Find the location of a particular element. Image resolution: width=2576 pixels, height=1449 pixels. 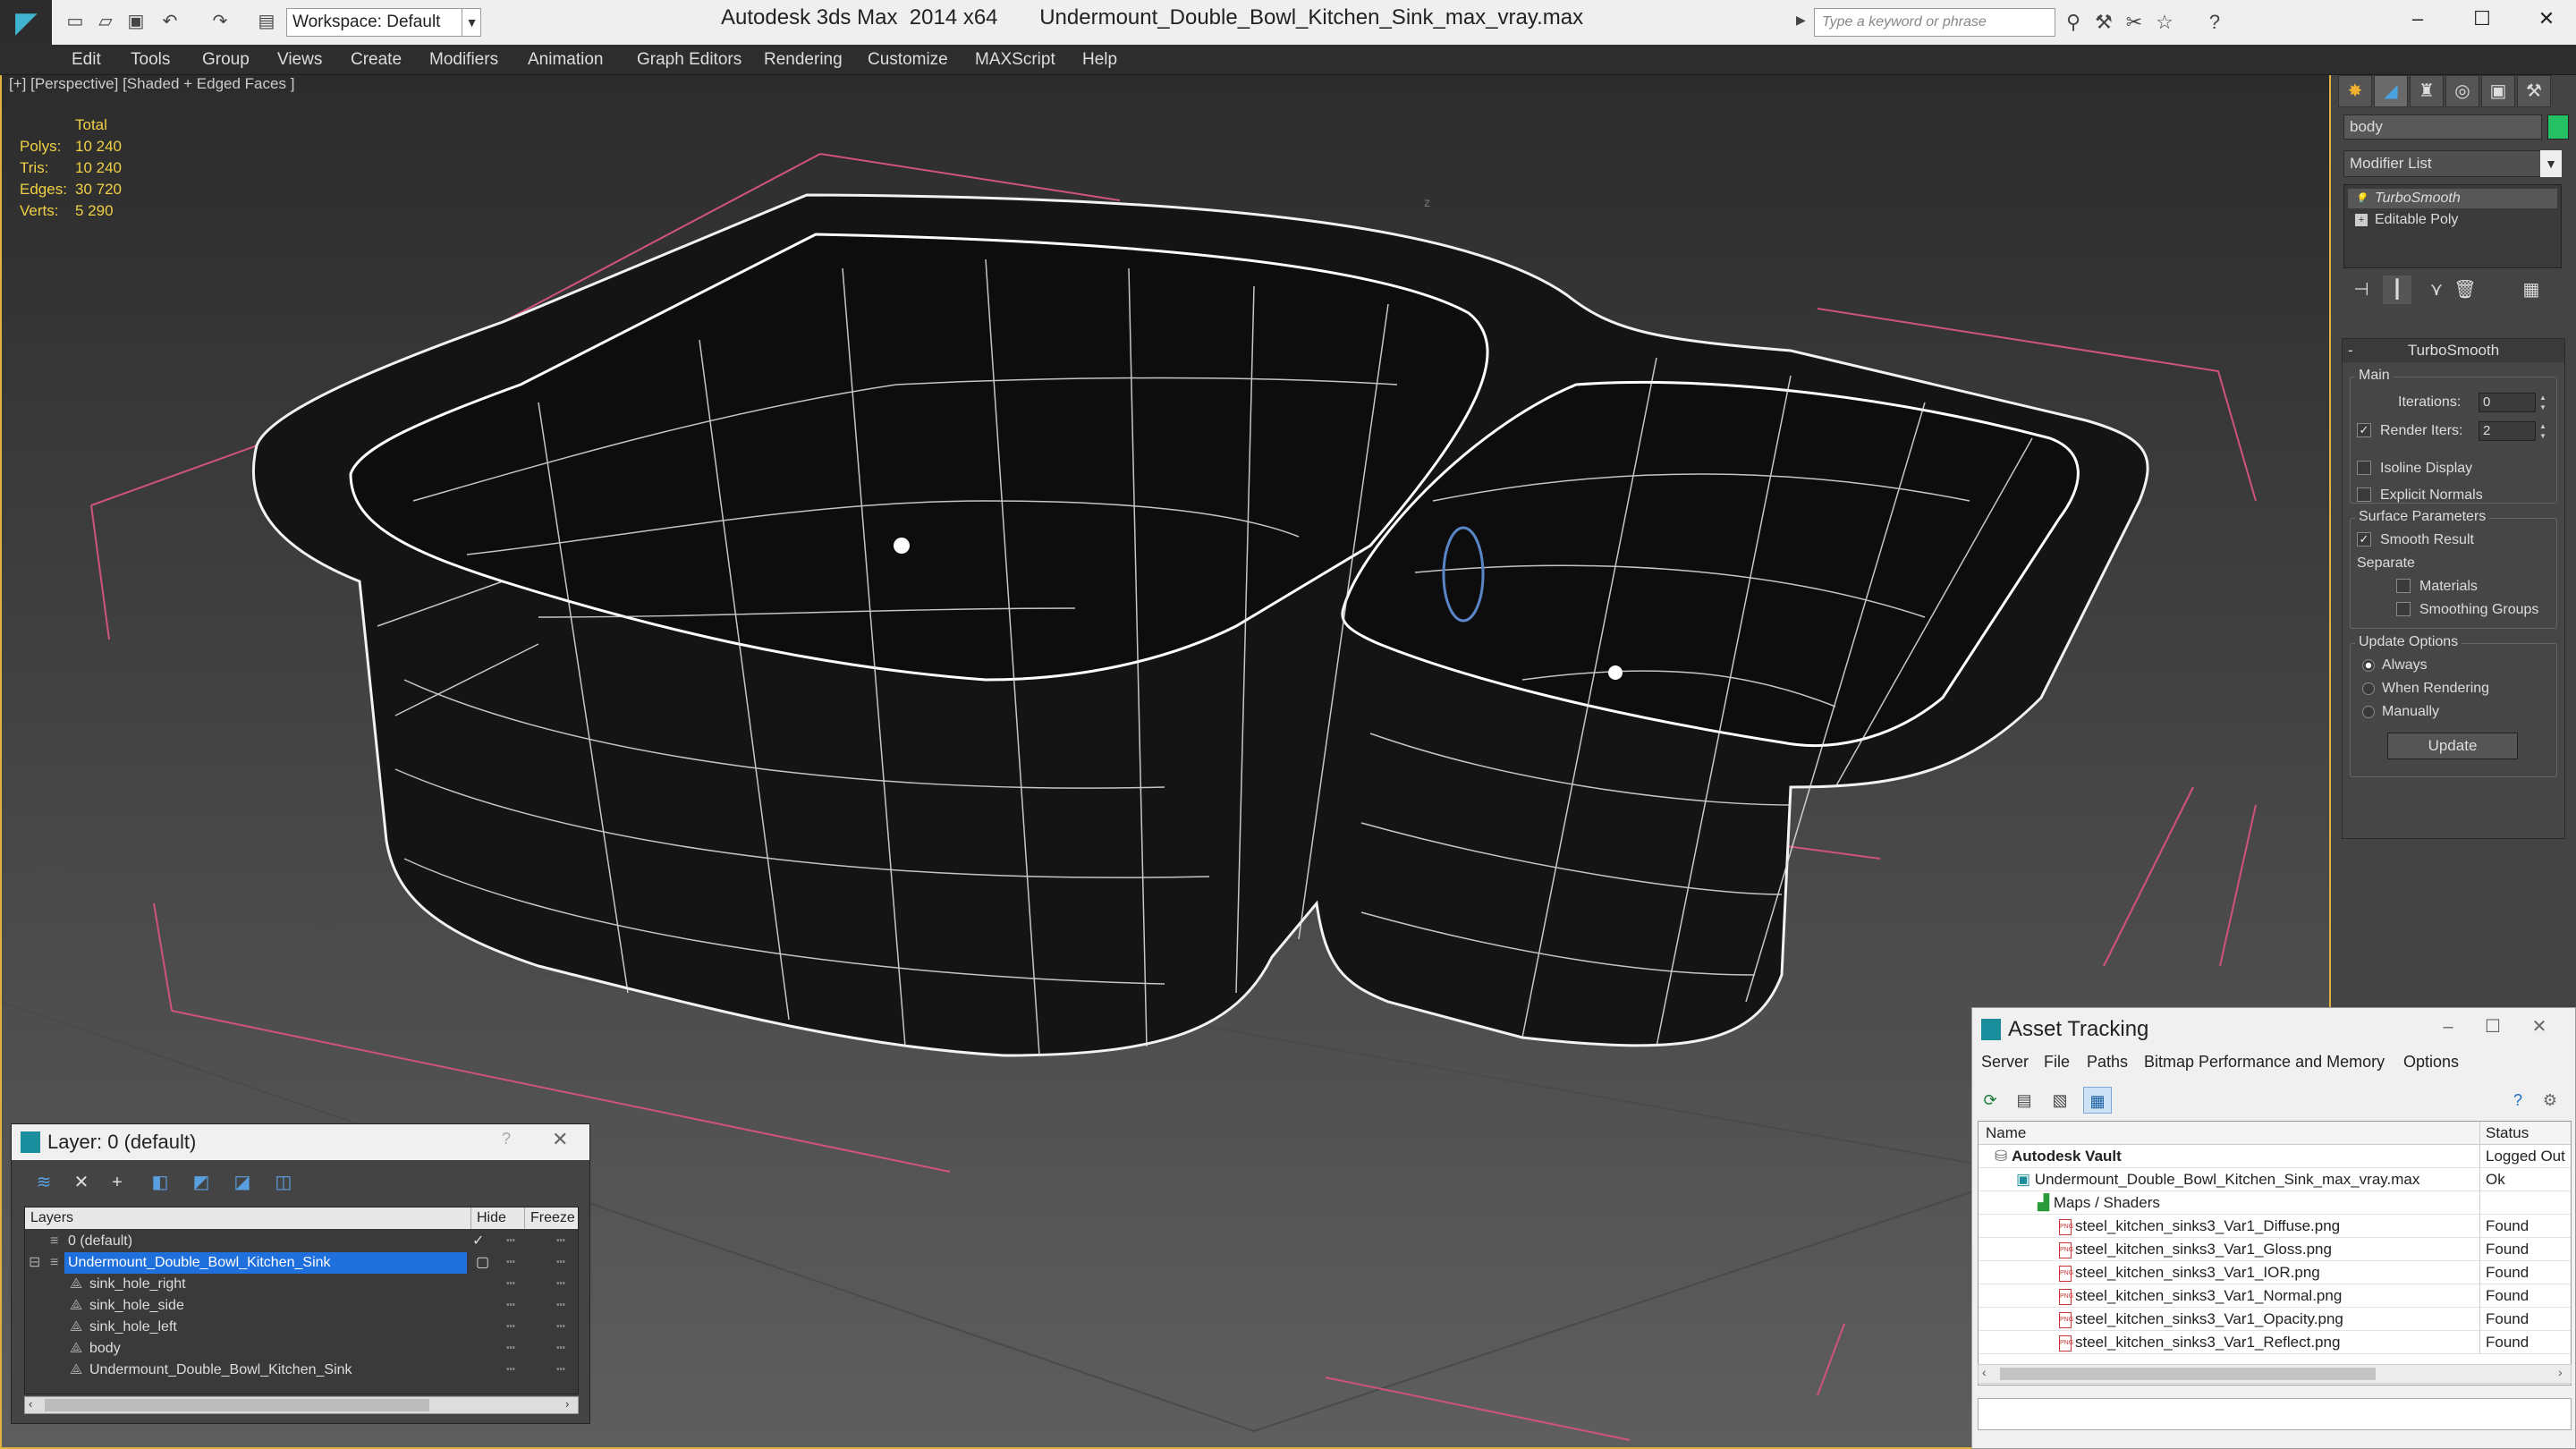

menu-customize: Customize is located at coordinates (908, 60).